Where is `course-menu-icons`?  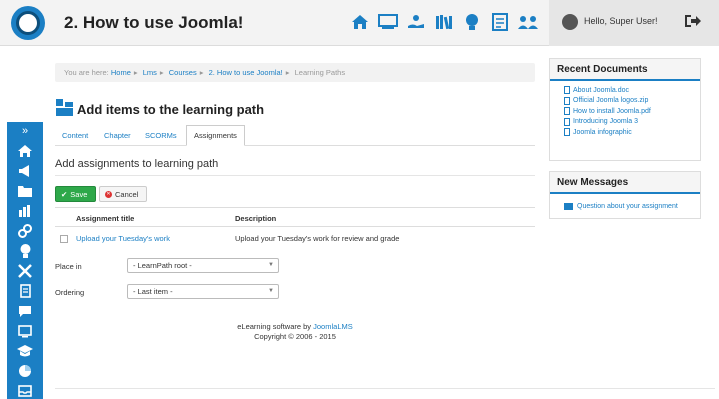 course-menu-icons is located at coordinates (444, 22).